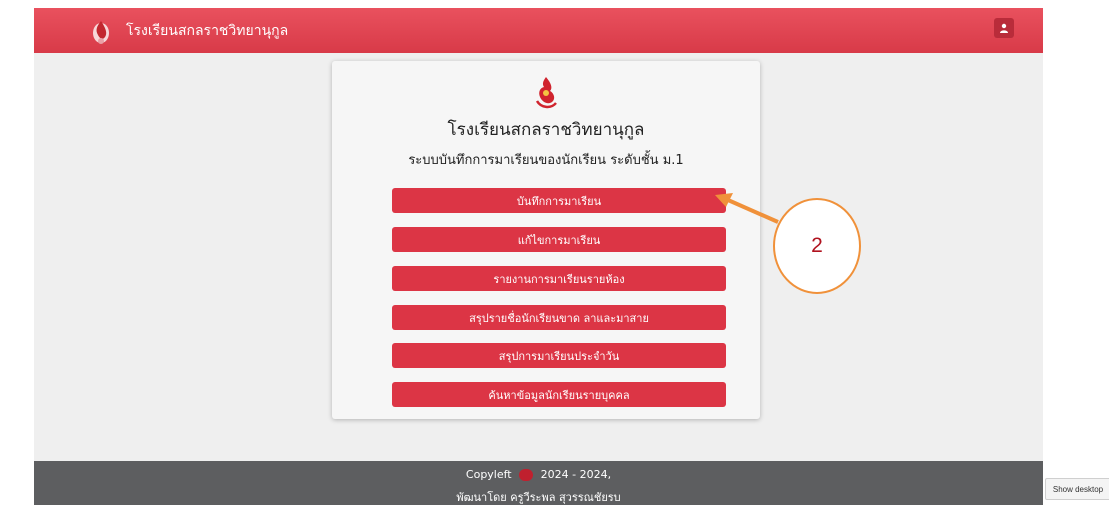 The height and width of the screenshot is (505, 1109). I want to click on search-student-button: ค้นหาข้อมูลนักเรียนรายบุคคล, so click(559, 394).